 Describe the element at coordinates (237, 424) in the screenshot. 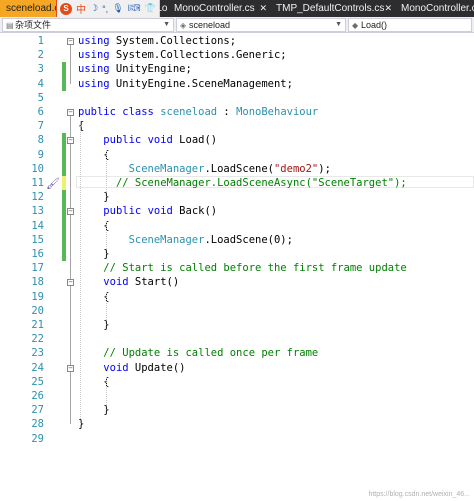

I see `code-line: 28}` at that location.